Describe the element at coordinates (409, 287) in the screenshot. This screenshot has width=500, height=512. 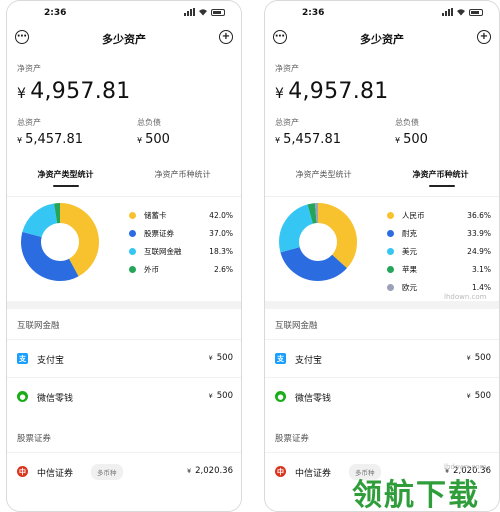
I see `legend-name: 欧元` at that location.